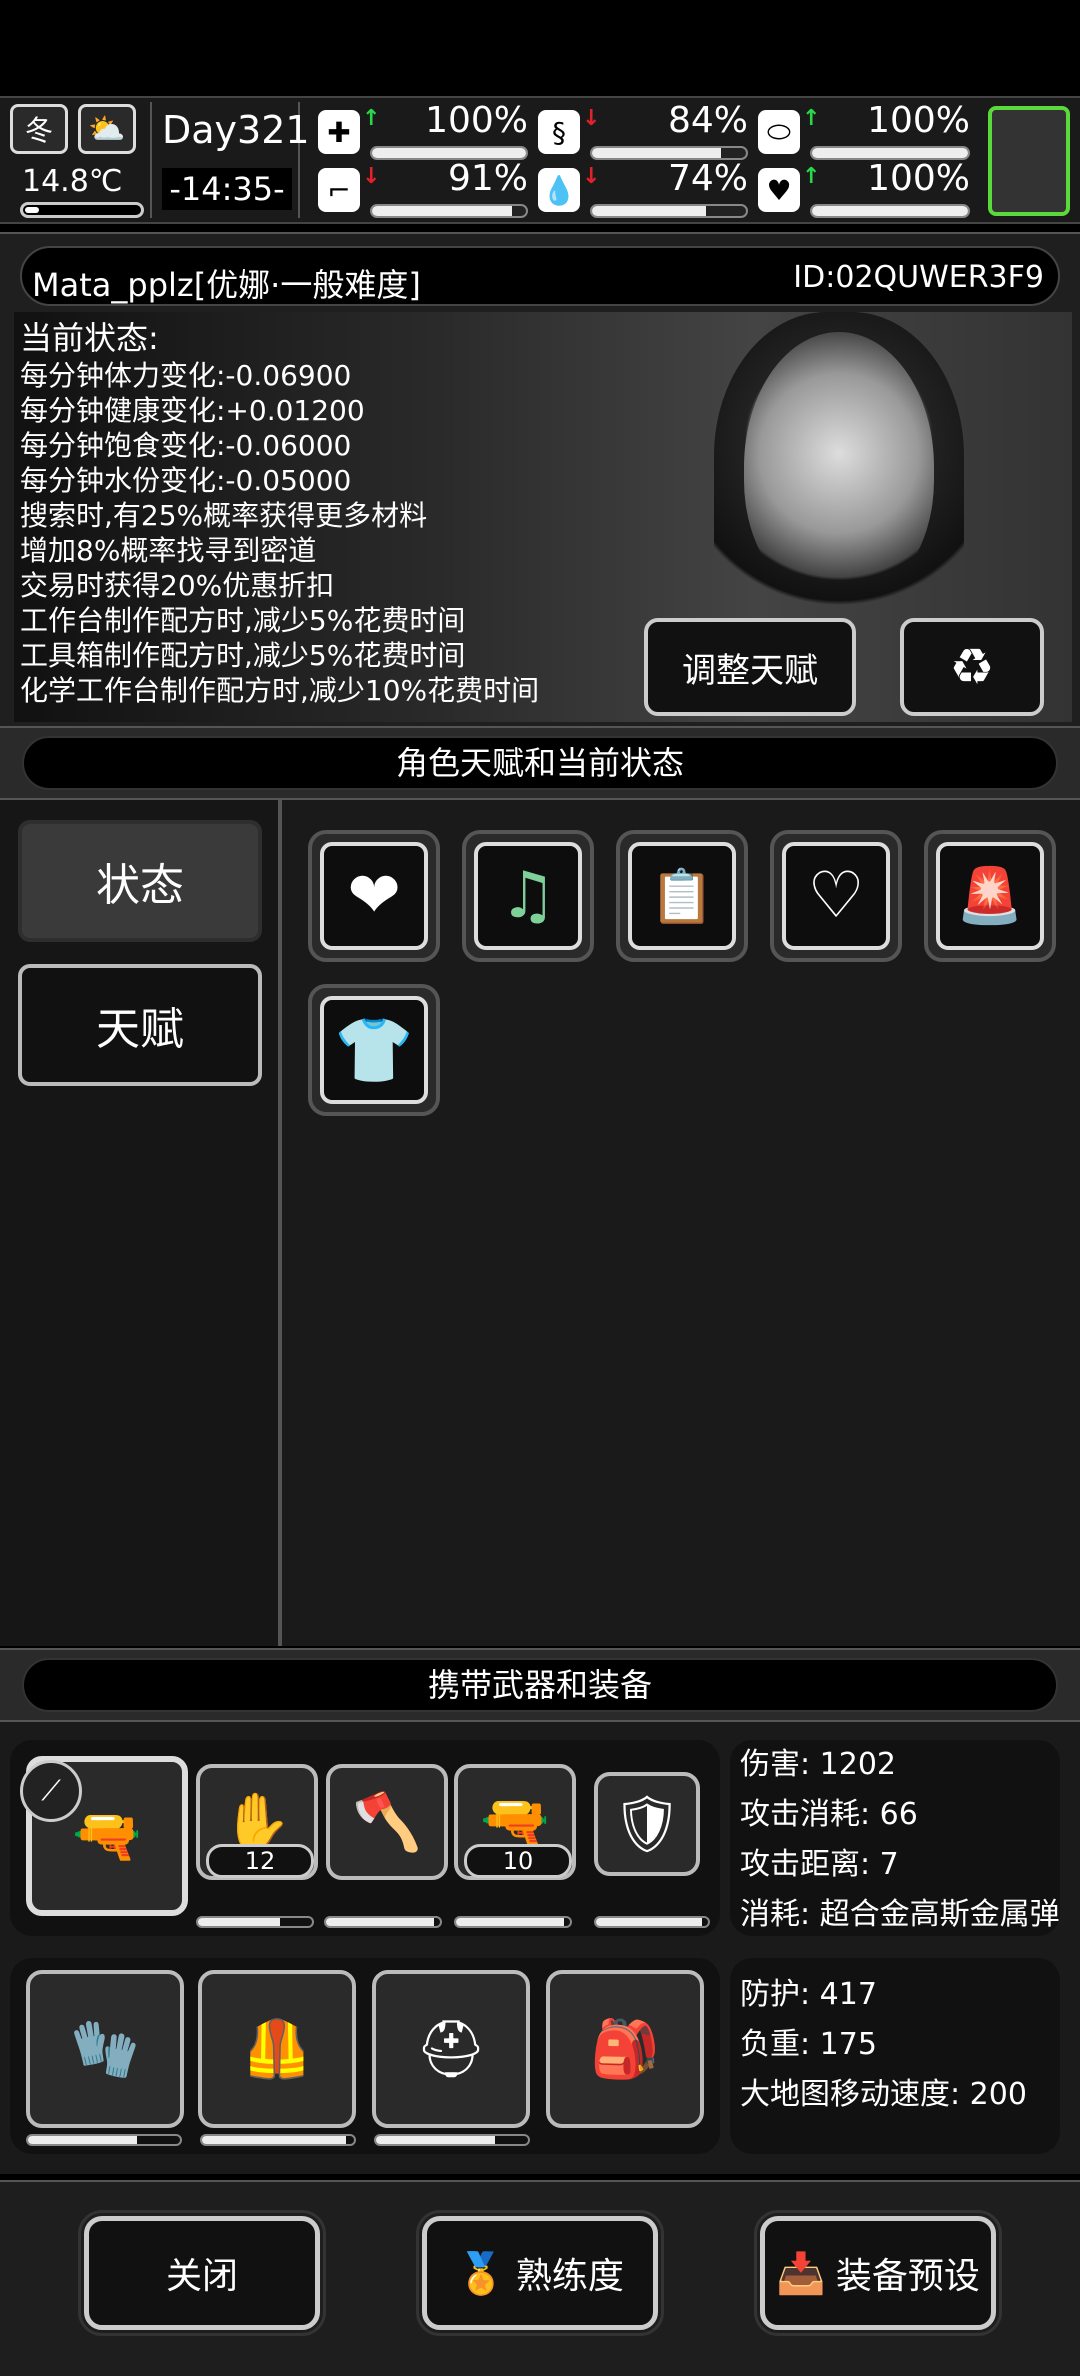 Image resolution: width=1080 pixels, height=2376 pixels. I want to click on bottom-action-bar: 关闭 🏅 熟练度 📥 装备预设, so click(540, 2278).